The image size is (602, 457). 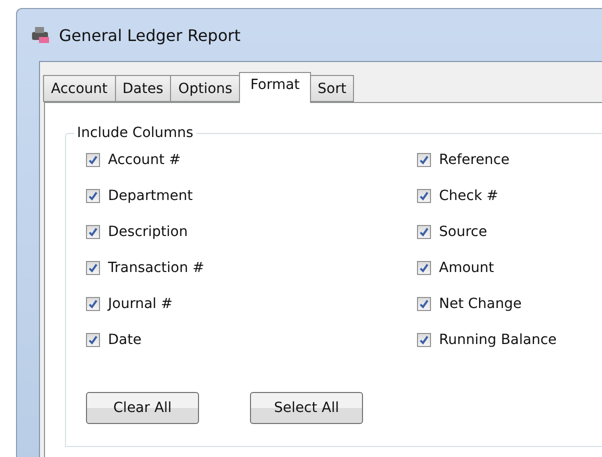 What do you see at coordinates (474, 160) in the screenshot?
I see `checkbox-label: Reference` at bounding box center [474, 160].